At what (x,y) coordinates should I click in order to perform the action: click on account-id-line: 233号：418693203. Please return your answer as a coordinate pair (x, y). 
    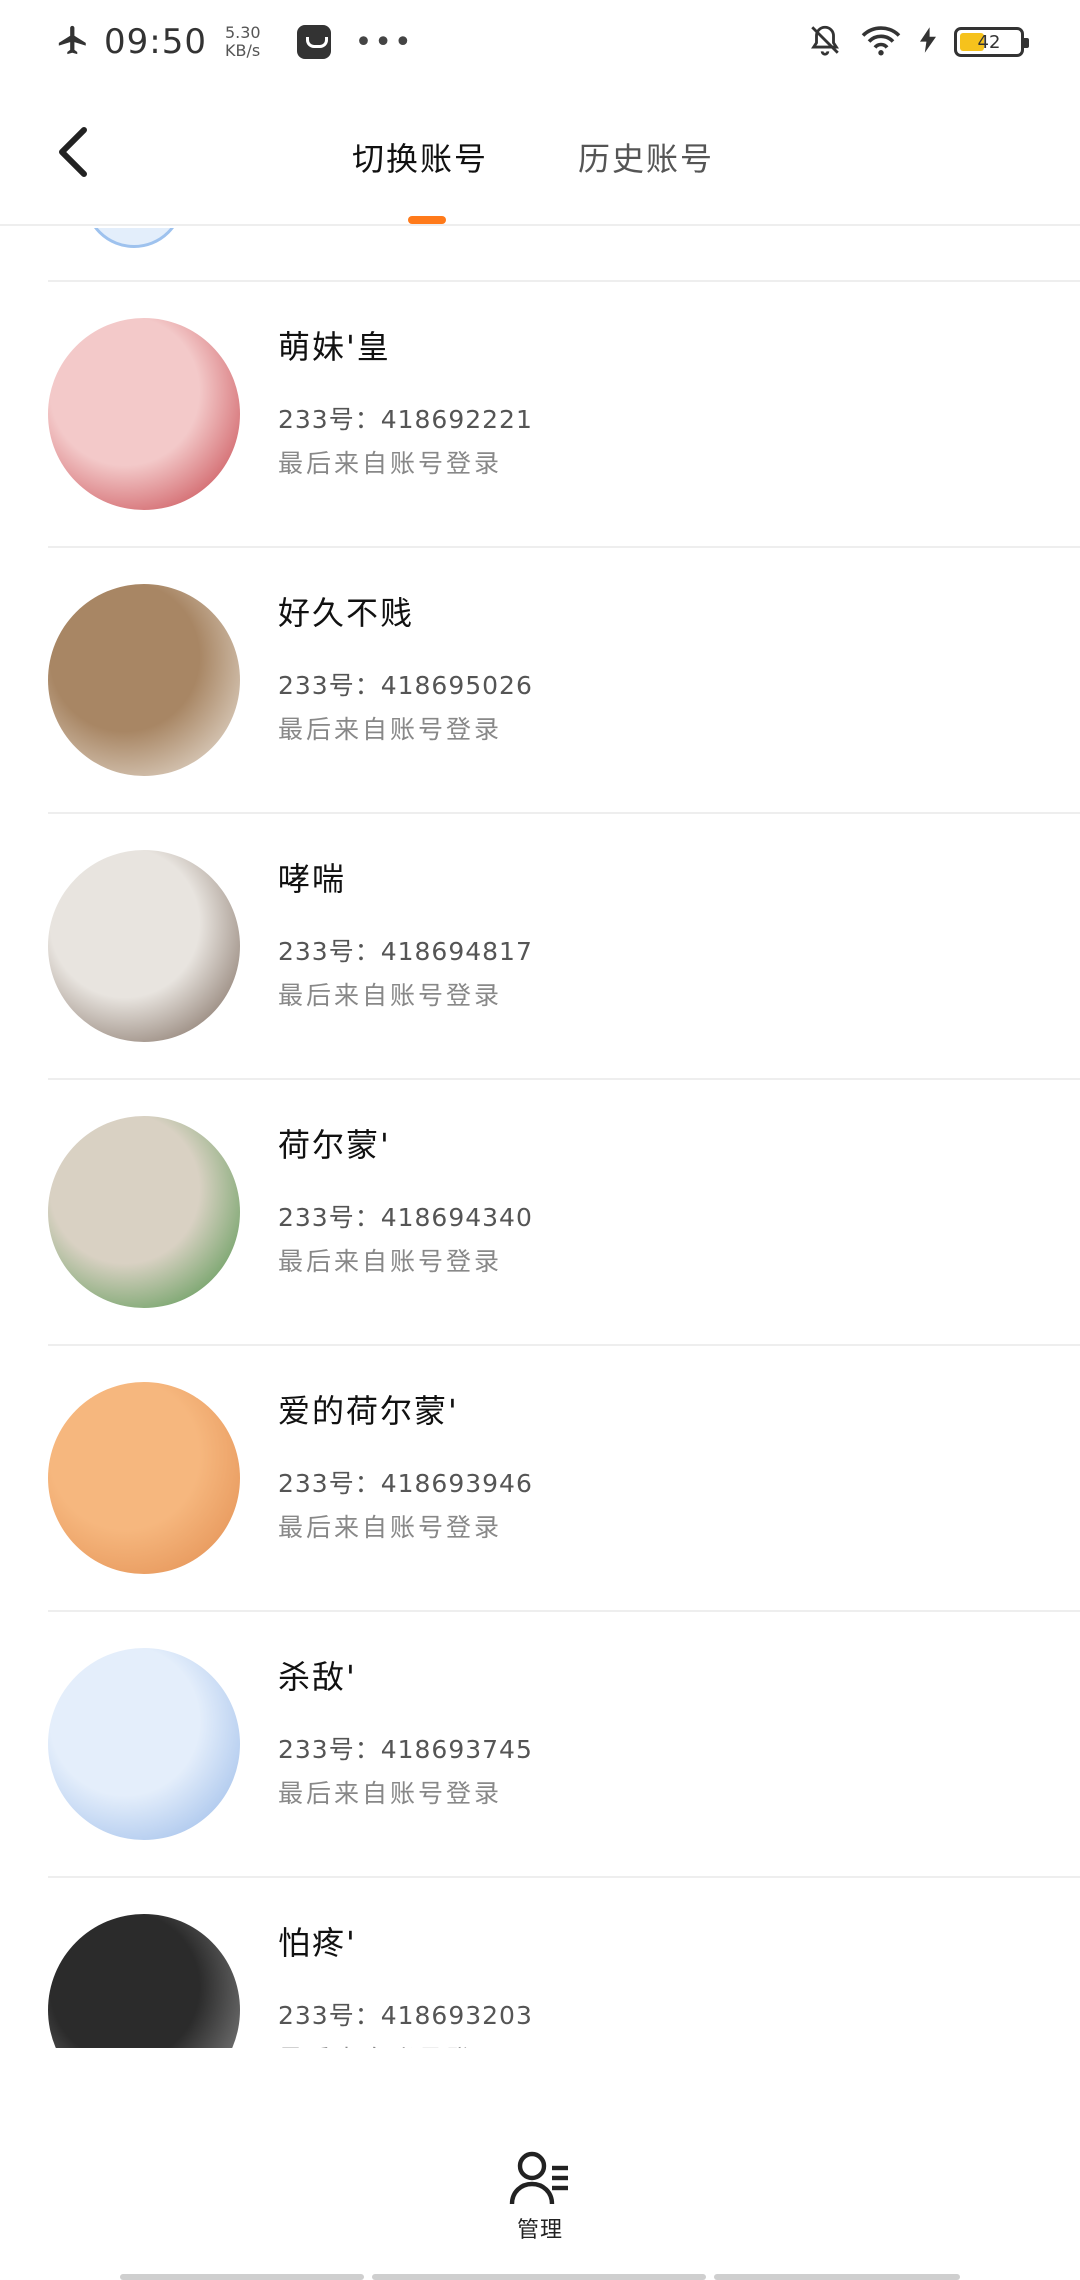
    Looking at the image, I should click on (405, 2014).